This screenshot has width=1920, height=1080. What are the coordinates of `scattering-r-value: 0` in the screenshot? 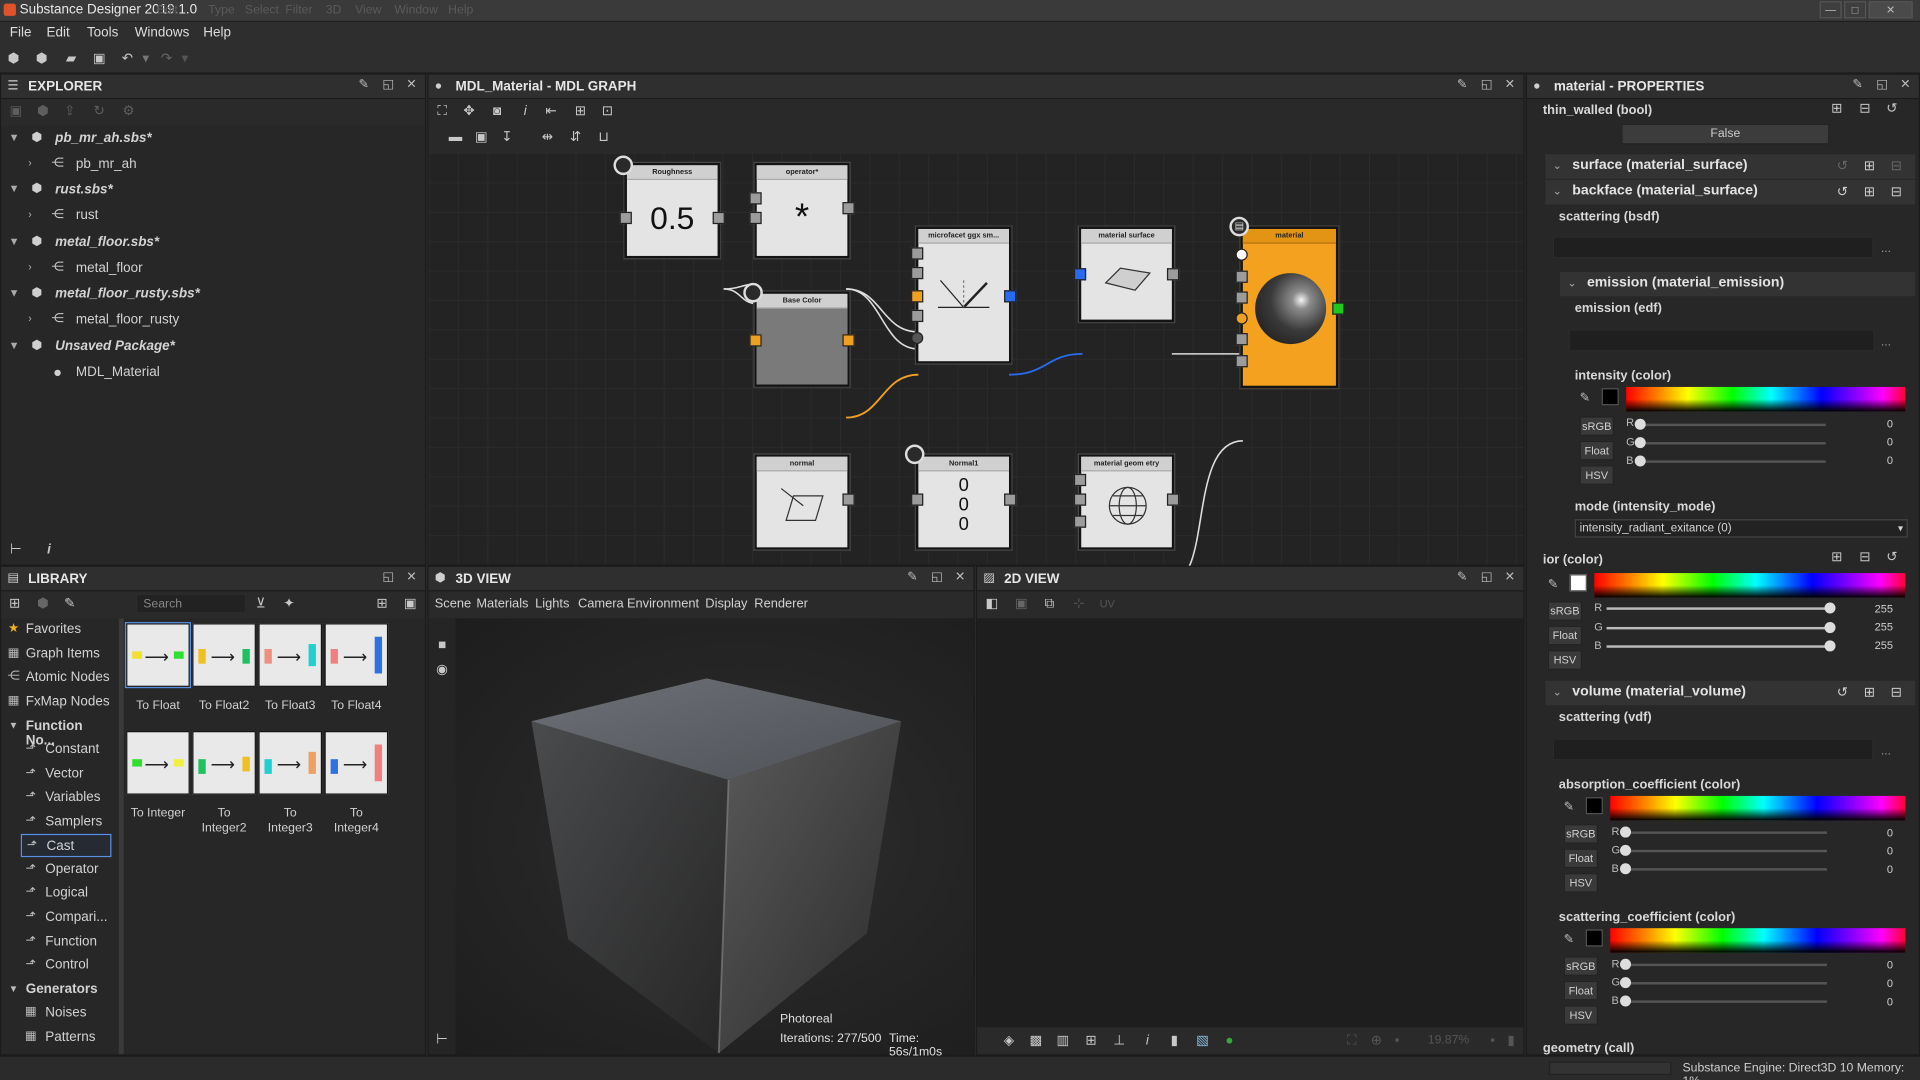 It's located at (1881, 965).